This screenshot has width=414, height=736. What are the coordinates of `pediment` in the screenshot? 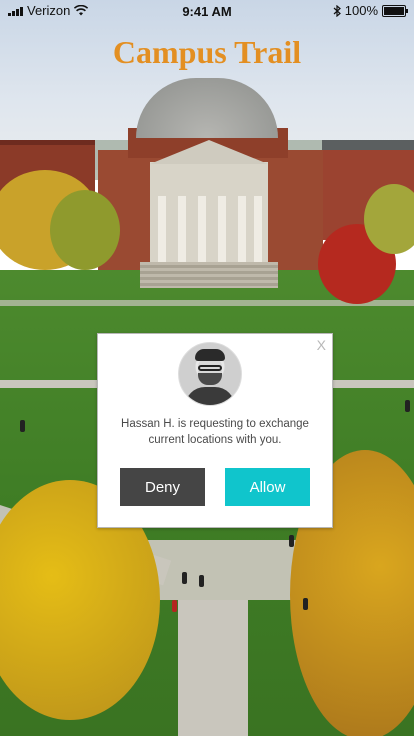 It's located at (209, 152).